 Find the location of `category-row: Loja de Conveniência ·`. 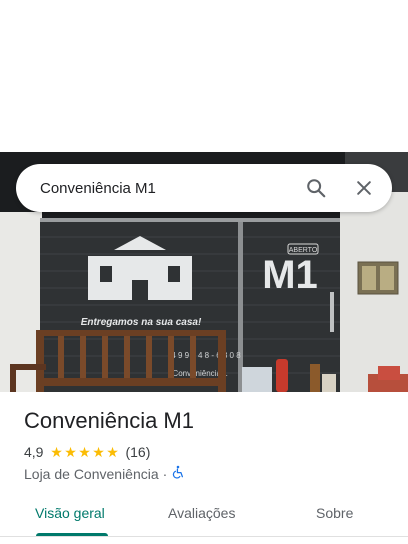

category-row: Loja de Conveniência · is located at coordinates (104, 473).